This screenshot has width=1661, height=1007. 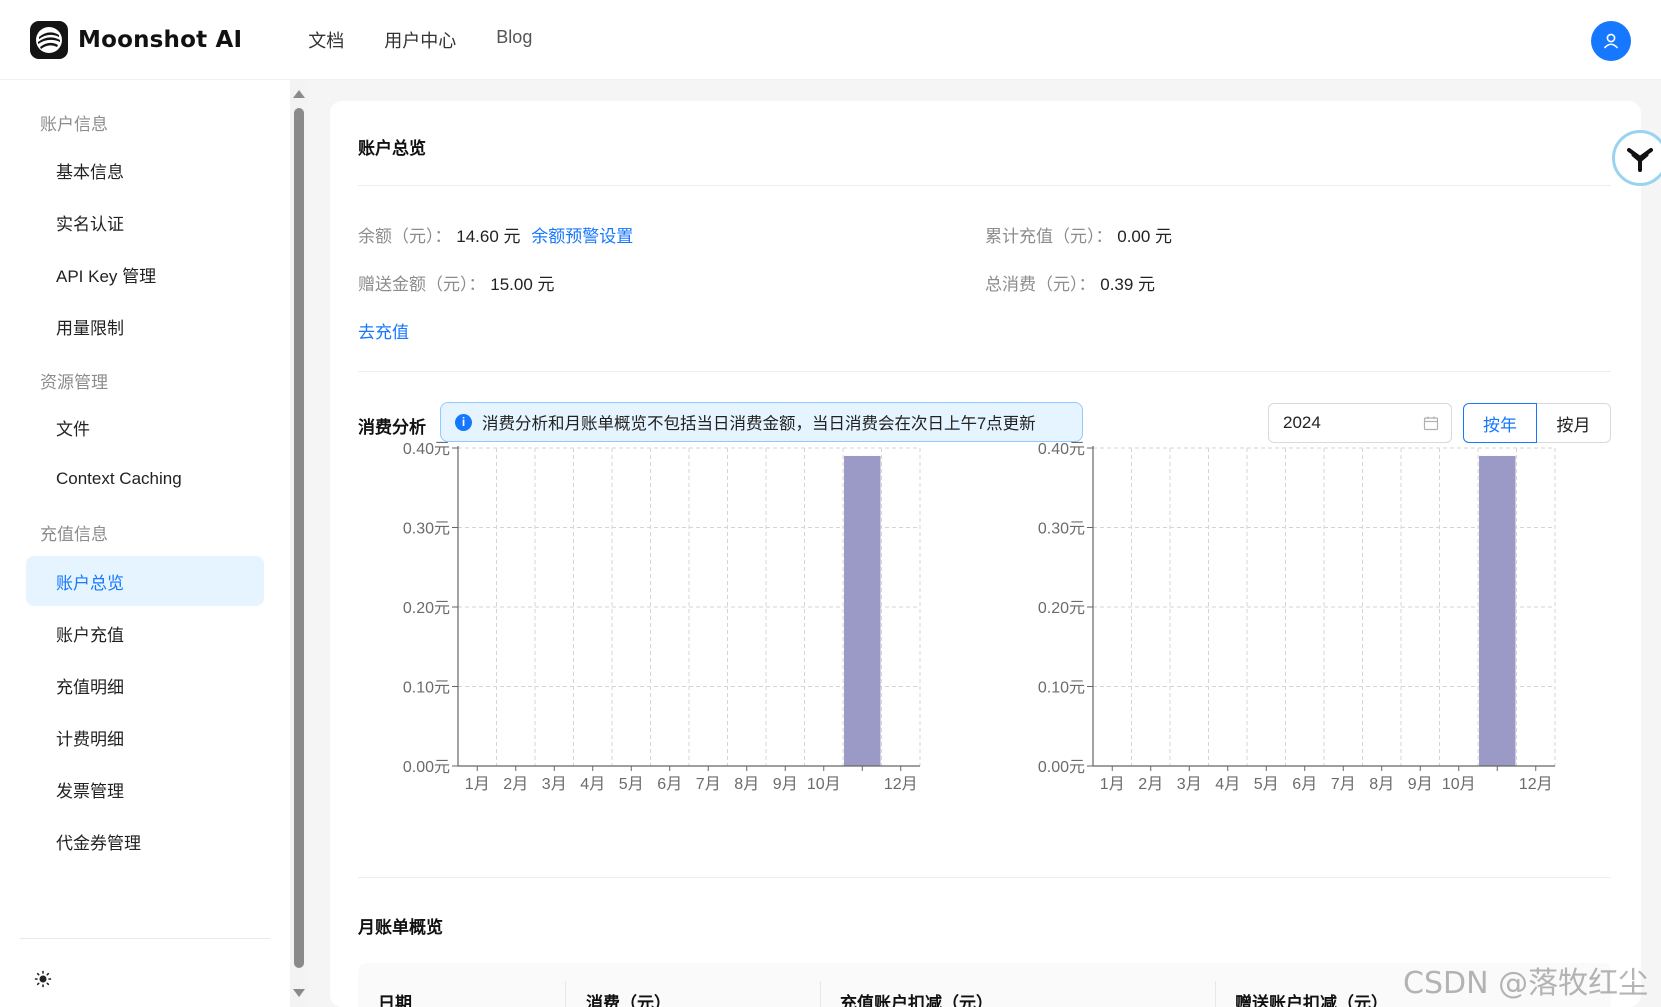 I want to click on assistant-float-button, so click(x=1636, y=158).